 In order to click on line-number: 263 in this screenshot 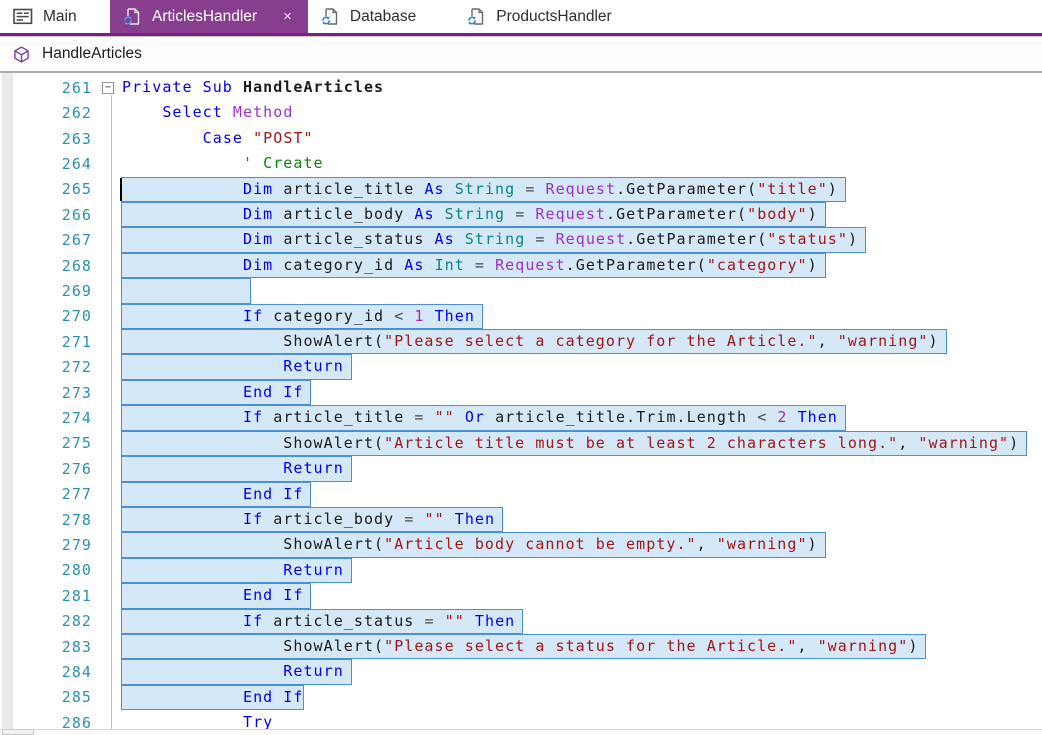, I will do `click(46, 139)`.